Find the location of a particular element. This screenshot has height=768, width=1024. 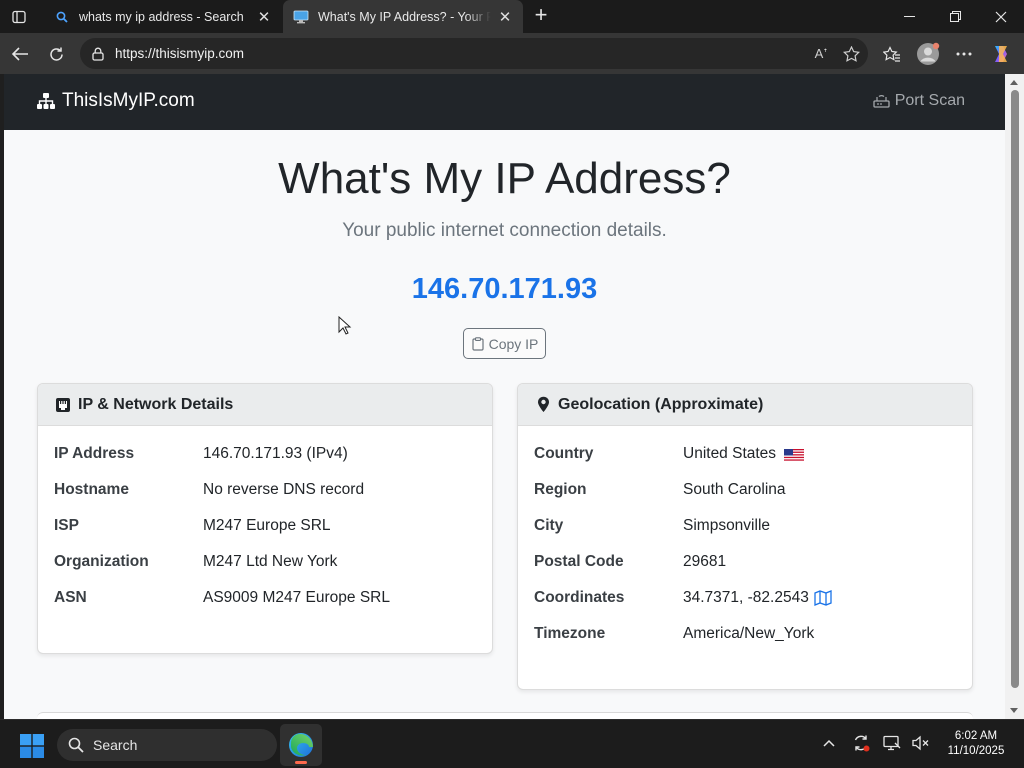

scroll-down-arrow-icon is located at coordinates (1014, 710).